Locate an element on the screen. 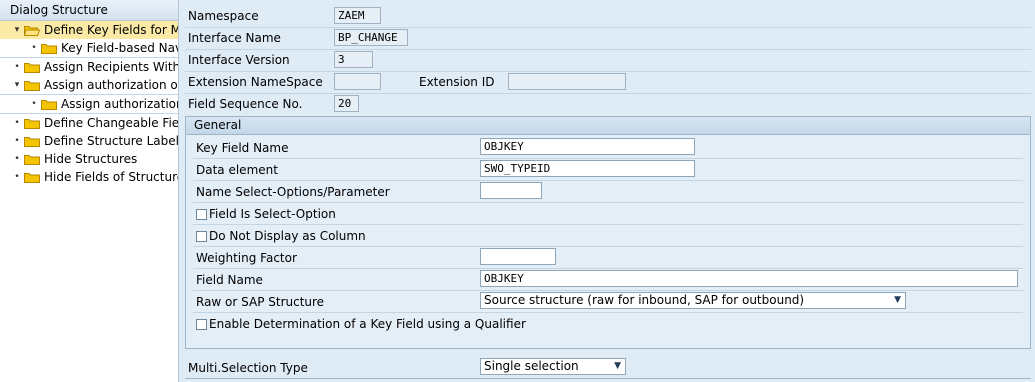 The width and height of the screenshot is (1035, 382). tree-node-label: Assign Recipients Withou is located at coordinates (111, 67).